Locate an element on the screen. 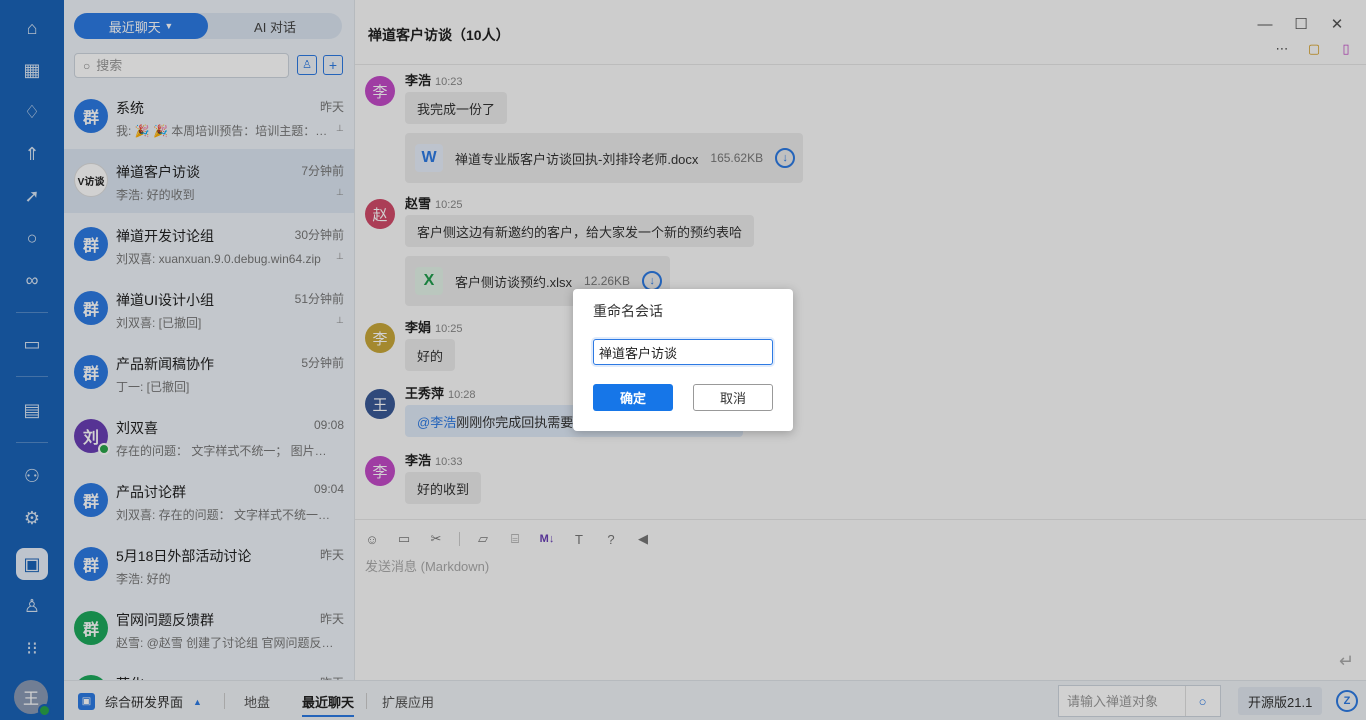  rename-dialog: 重命名会话 确定 取消 is located at coordinates (683, 360).